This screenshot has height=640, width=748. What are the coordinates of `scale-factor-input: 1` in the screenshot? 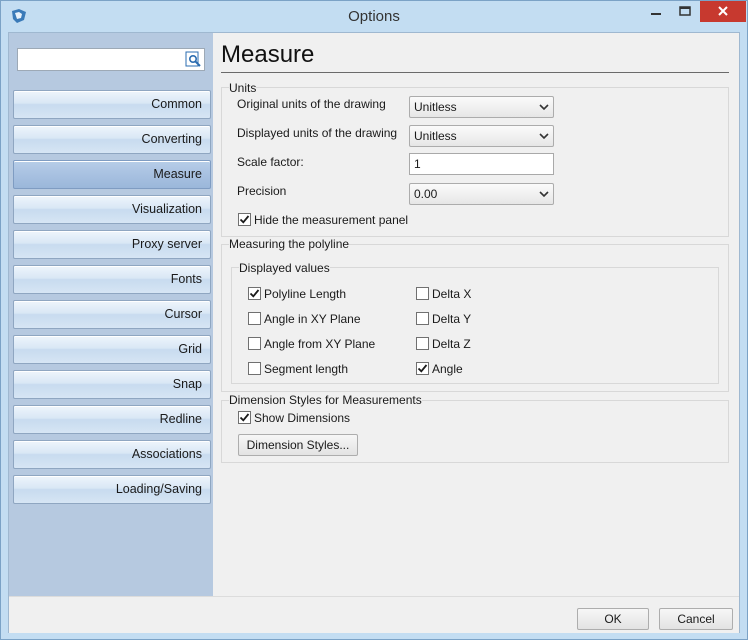 It's located at (481, 164).